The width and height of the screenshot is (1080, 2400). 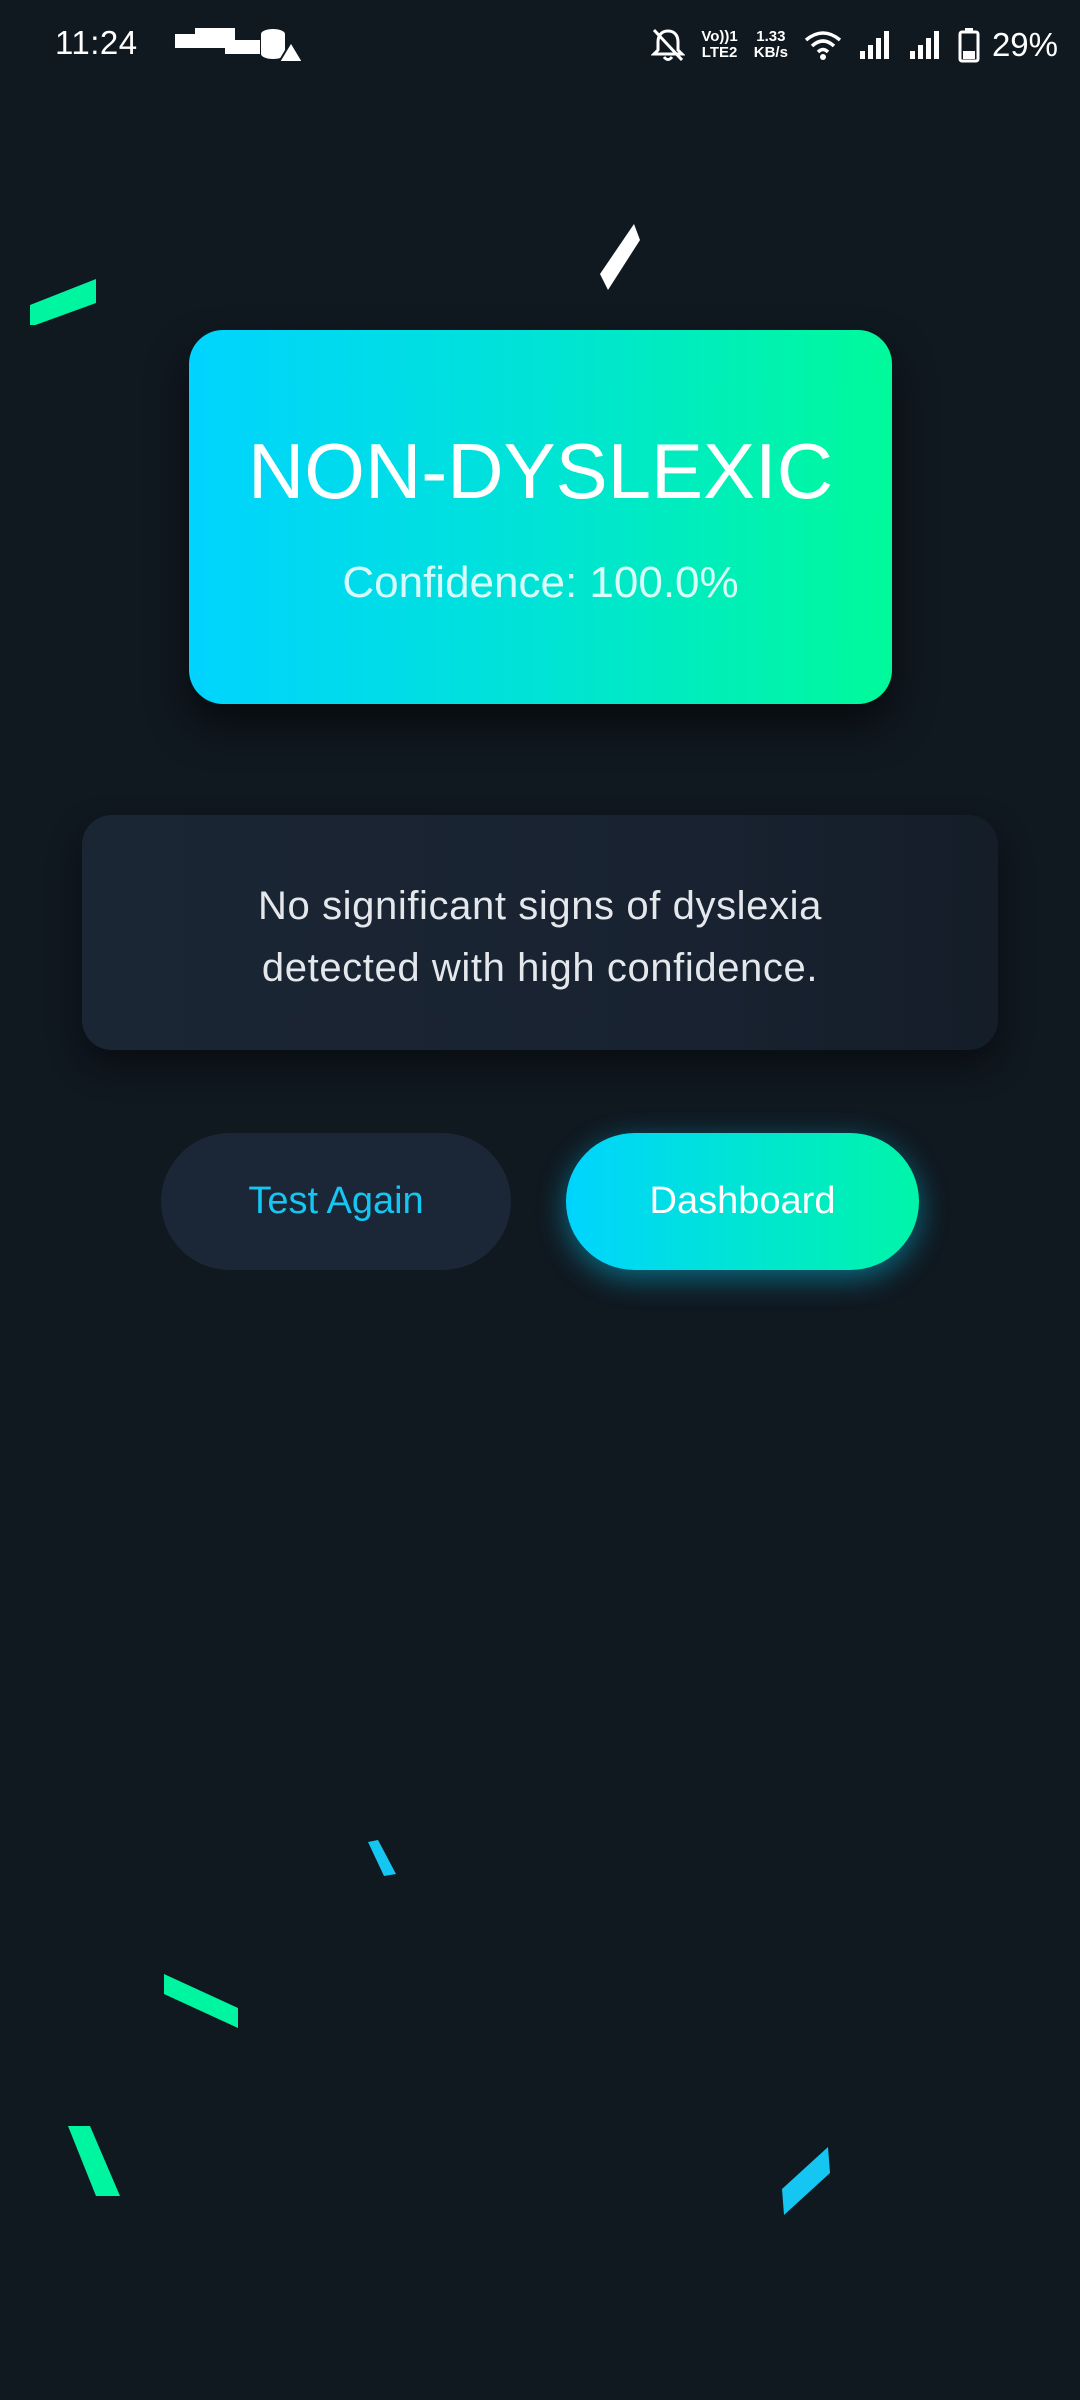 I want to click on dashboard-button: Dashboard, so click(x=742, y=1201).